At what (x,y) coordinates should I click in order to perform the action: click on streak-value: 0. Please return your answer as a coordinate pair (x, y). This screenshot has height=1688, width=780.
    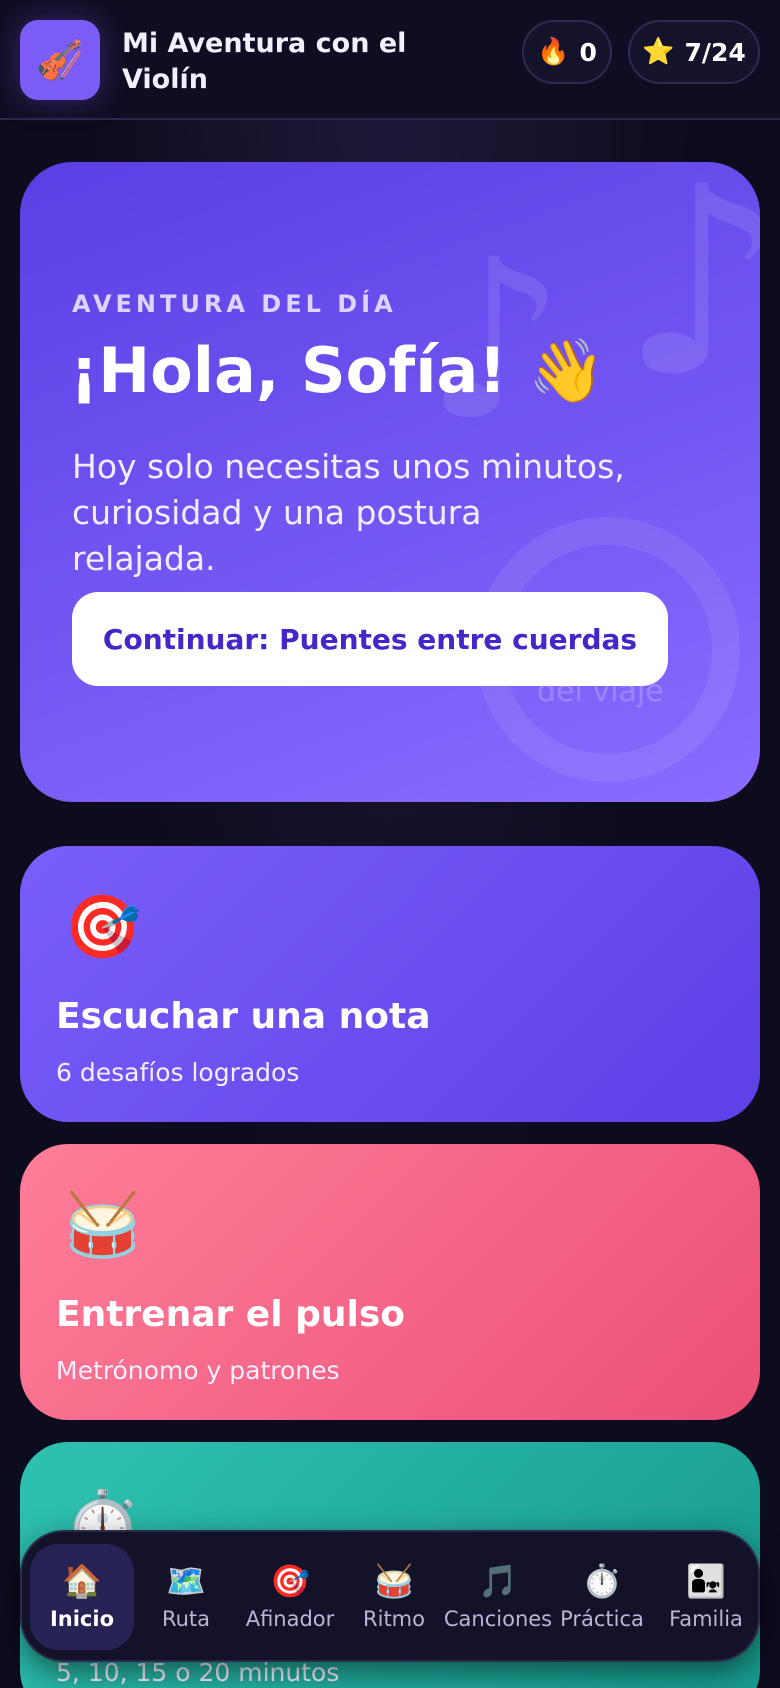
    Looking at the image, I should click on (588, 52).